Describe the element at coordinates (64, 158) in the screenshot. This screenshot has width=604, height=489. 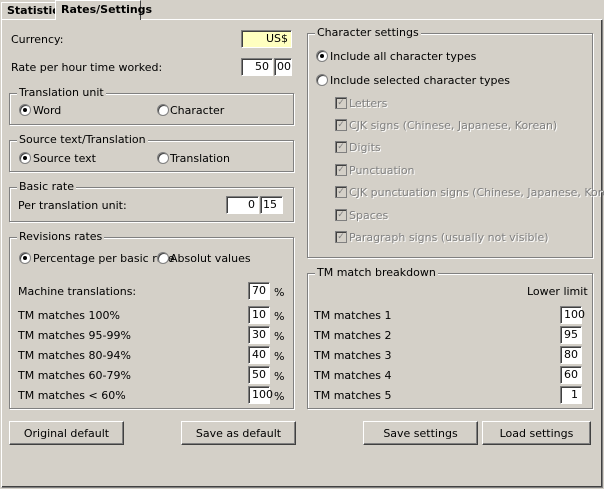
I see `source-text-label: Source text` at that location.